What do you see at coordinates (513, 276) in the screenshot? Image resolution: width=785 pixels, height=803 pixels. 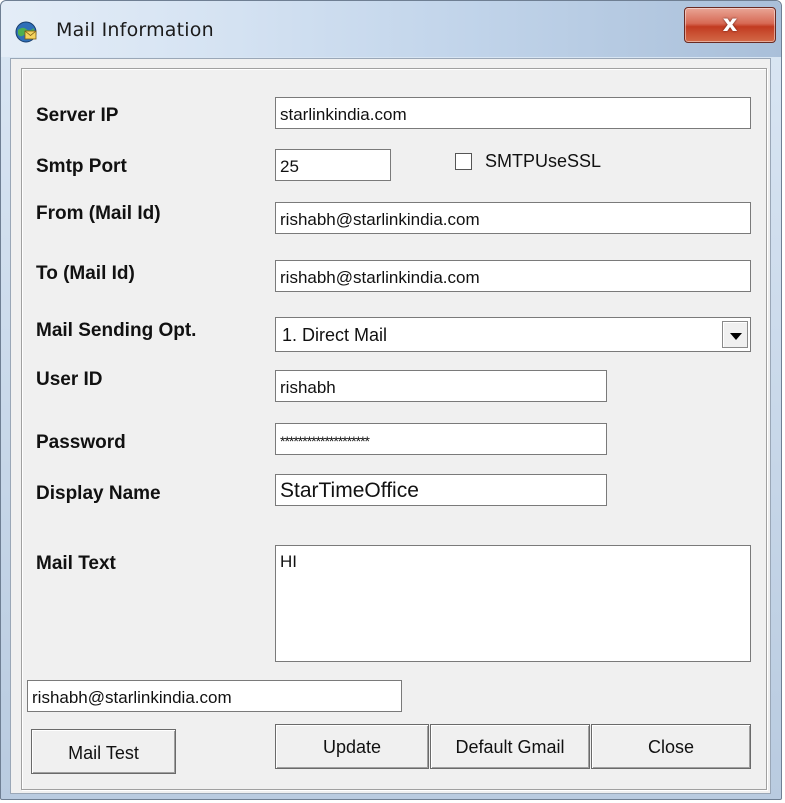 I see `to-mail-input` at bounding box center [513, 276].